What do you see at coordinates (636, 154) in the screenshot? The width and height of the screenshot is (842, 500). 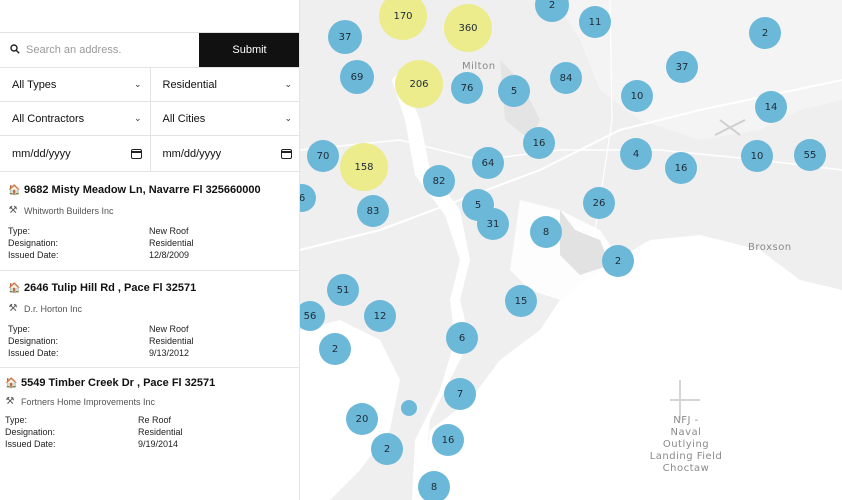 I see `map-cluster-marker: 4` at bounding box center [636, 154].